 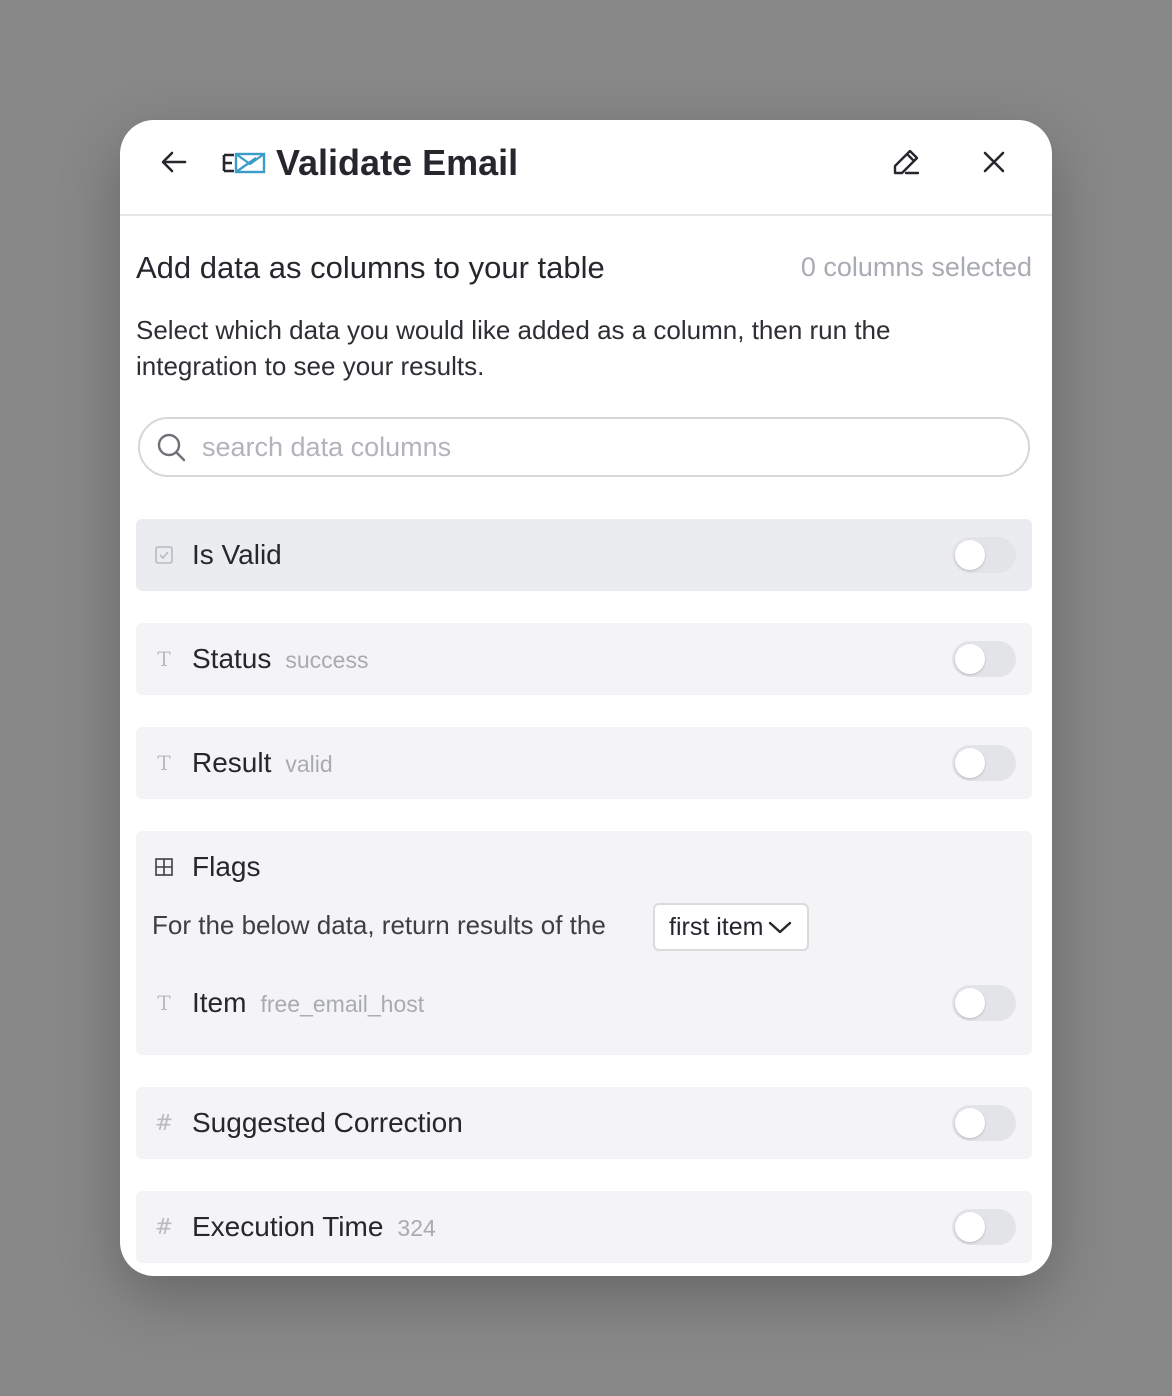 What do you see at coordinates (984, 659) in the screenshot?
I see `status-toggle` at bounding box center [984, 659].